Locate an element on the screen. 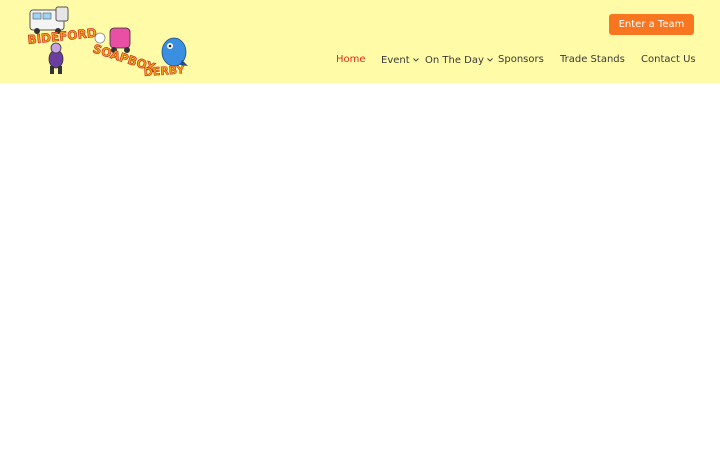 This screenshot has height=450, width=720. nav-item-label: Contact Us is located at coordinates (668, 59).